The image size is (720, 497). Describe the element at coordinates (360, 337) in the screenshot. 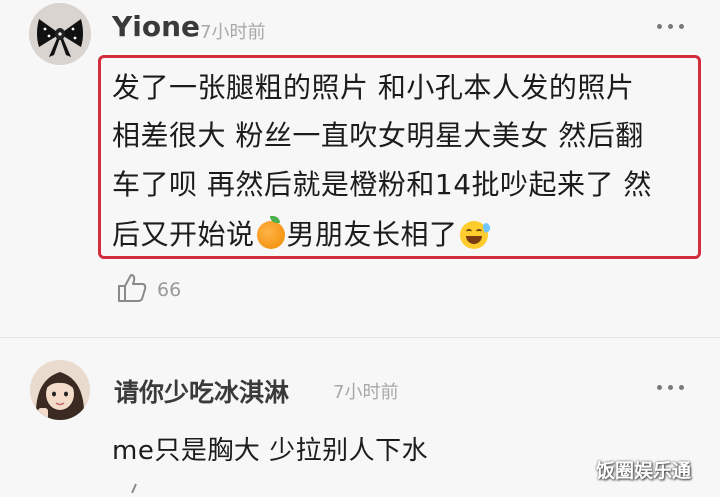

I see `divider` at that location.